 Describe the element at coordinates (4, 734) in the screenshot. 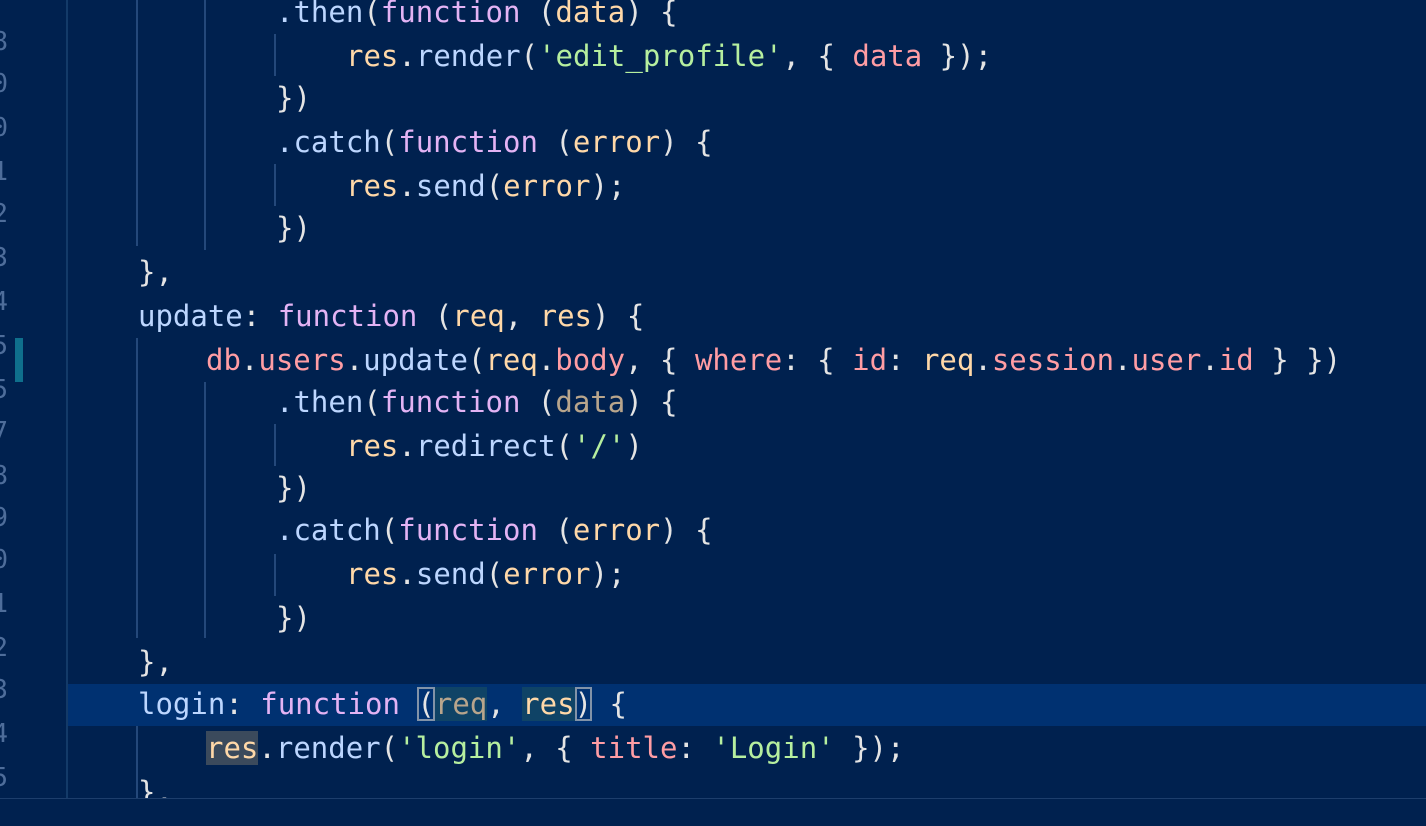

I see `line-number: 4` at that location.